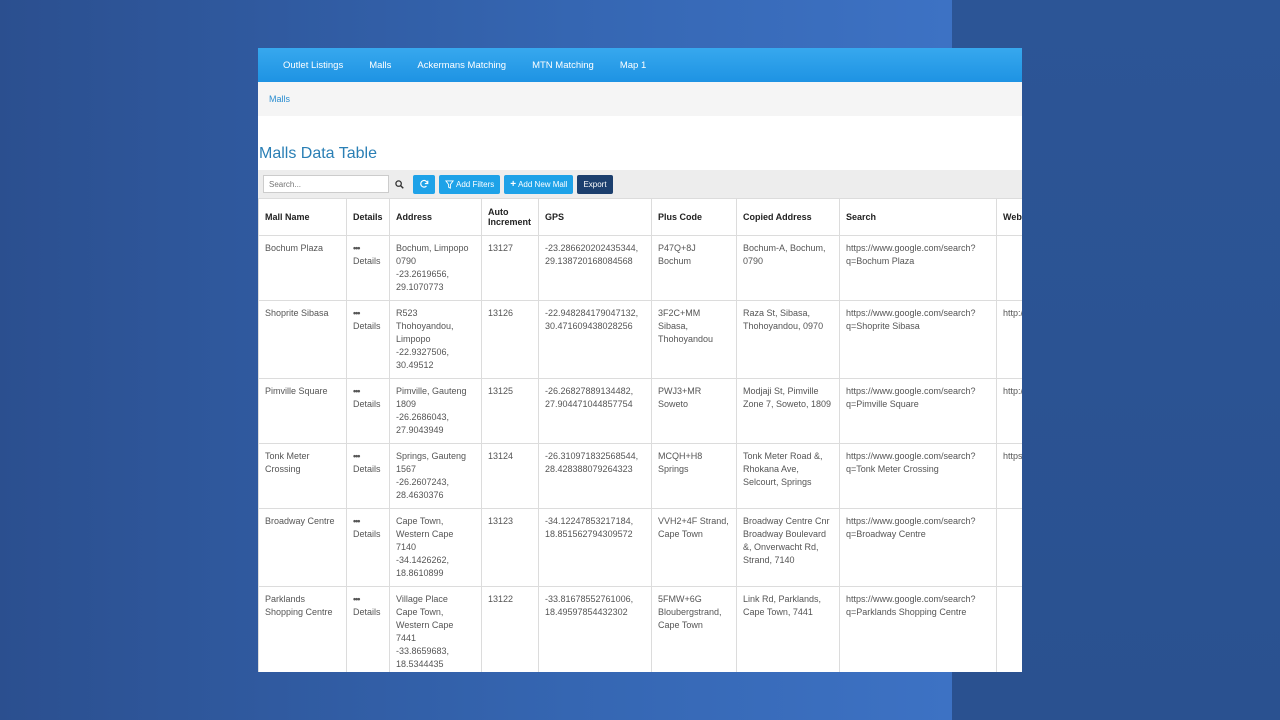  What do you see at coordinates (787, 404) in the screenshot?
I see `copied-address-line: Zone 7, Soweto, 1809` at bounding box center [787, 404].